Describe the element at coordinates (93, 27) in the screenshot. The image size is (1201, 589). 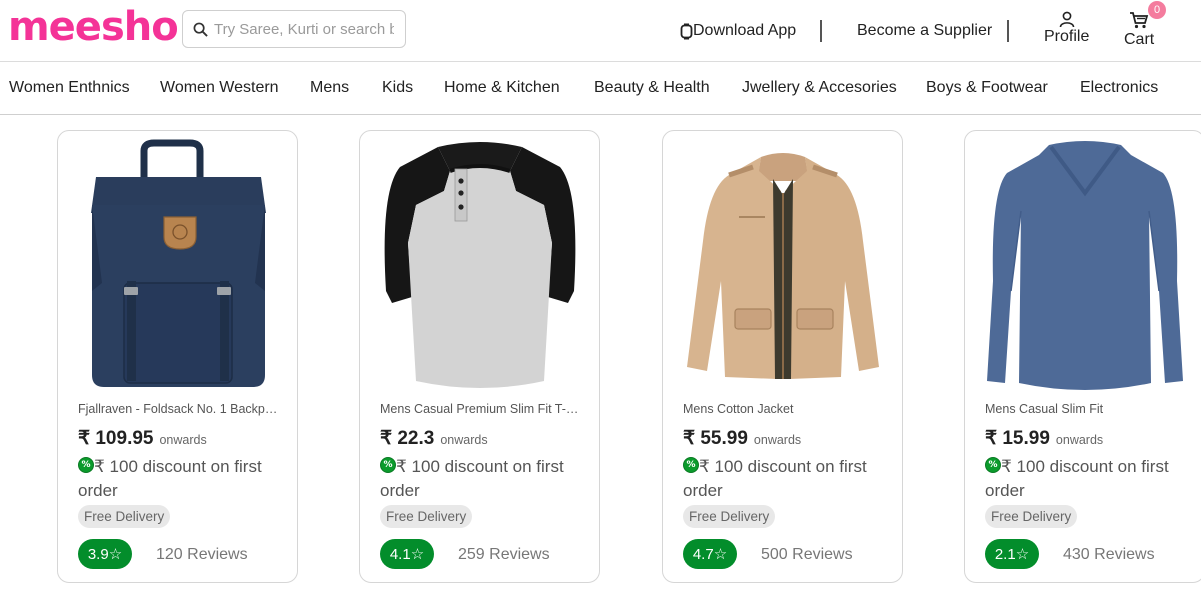
I see `meesho-logo: meesho` at that location.